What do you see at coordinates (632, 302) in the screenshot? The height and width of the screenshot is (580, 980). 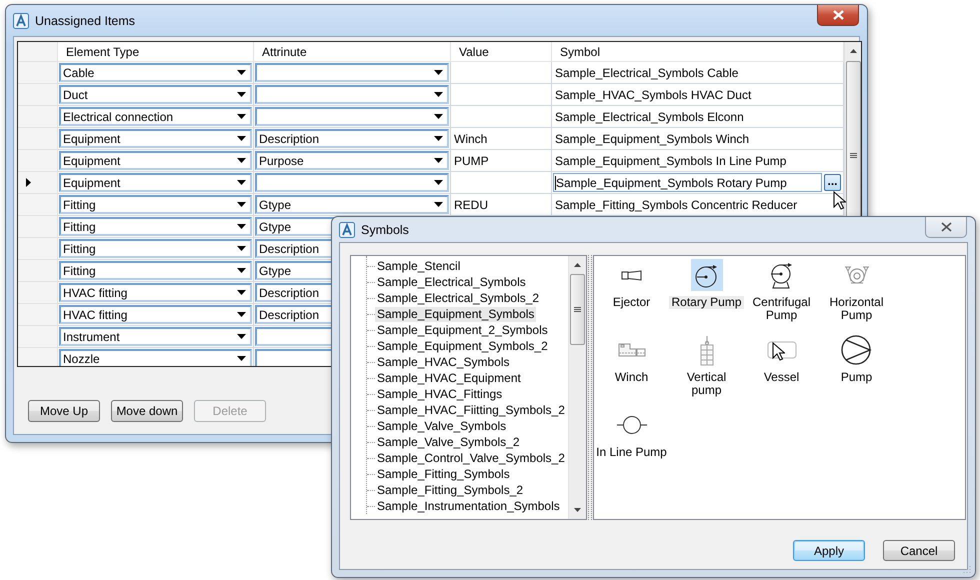 I see `symbol-label: Ejector` at bounding box center [632, 302].